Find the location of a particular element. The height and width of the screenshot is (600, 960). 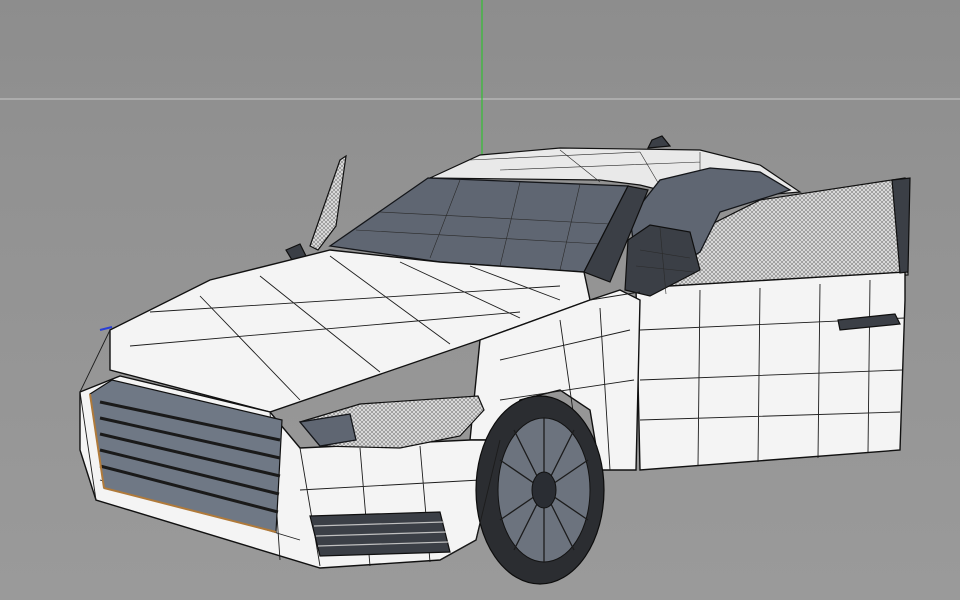

front-wheel is located at coordinates (540, 490).